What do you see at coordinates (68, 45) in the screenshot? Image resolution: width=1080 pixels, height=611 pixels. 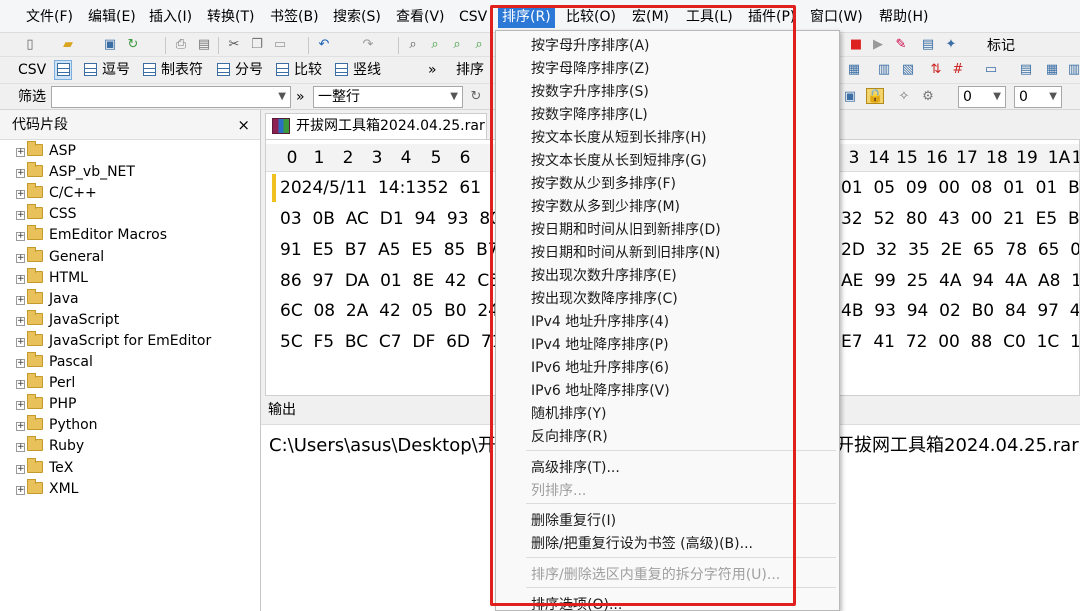 I see `open-folder-icon: ▰` at bounding box center [68, 45].